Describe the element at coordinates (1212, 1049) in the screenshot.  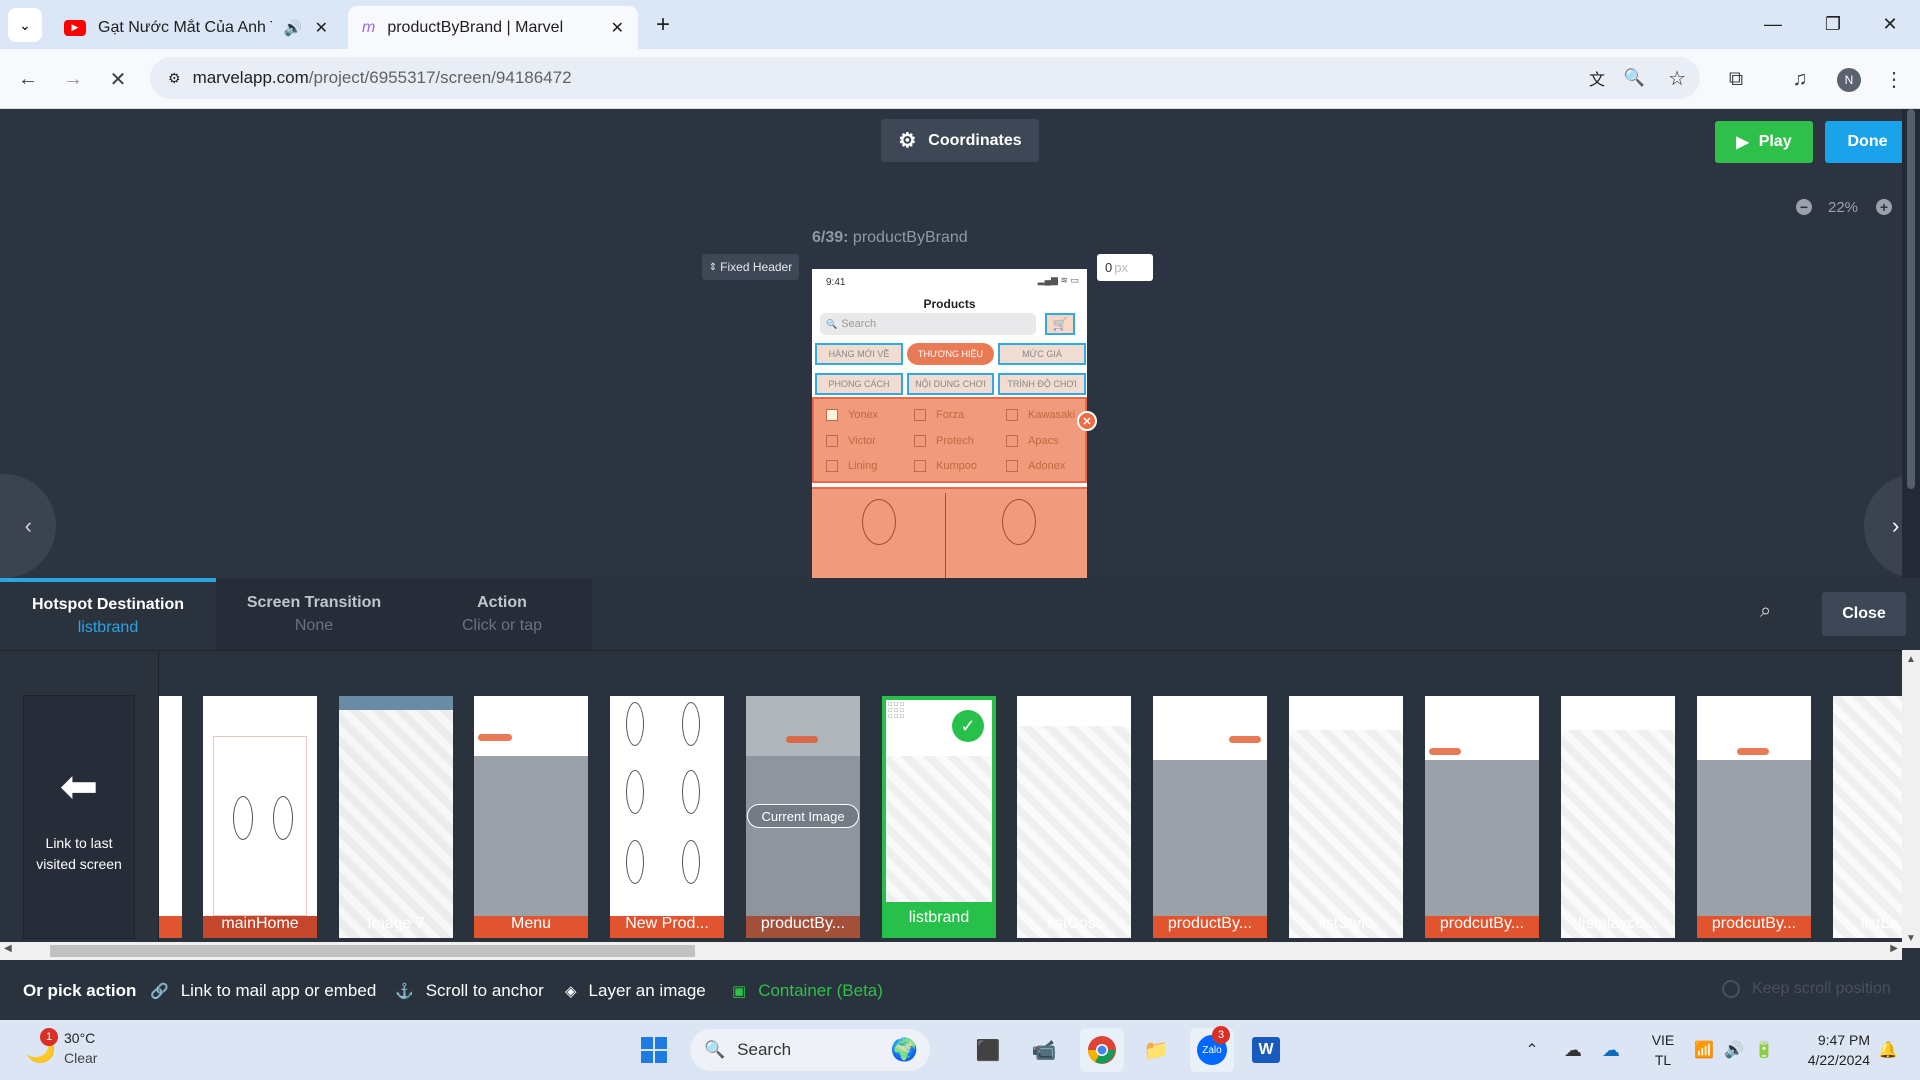
I see `zalo-icon: Zalo 3` at that location.